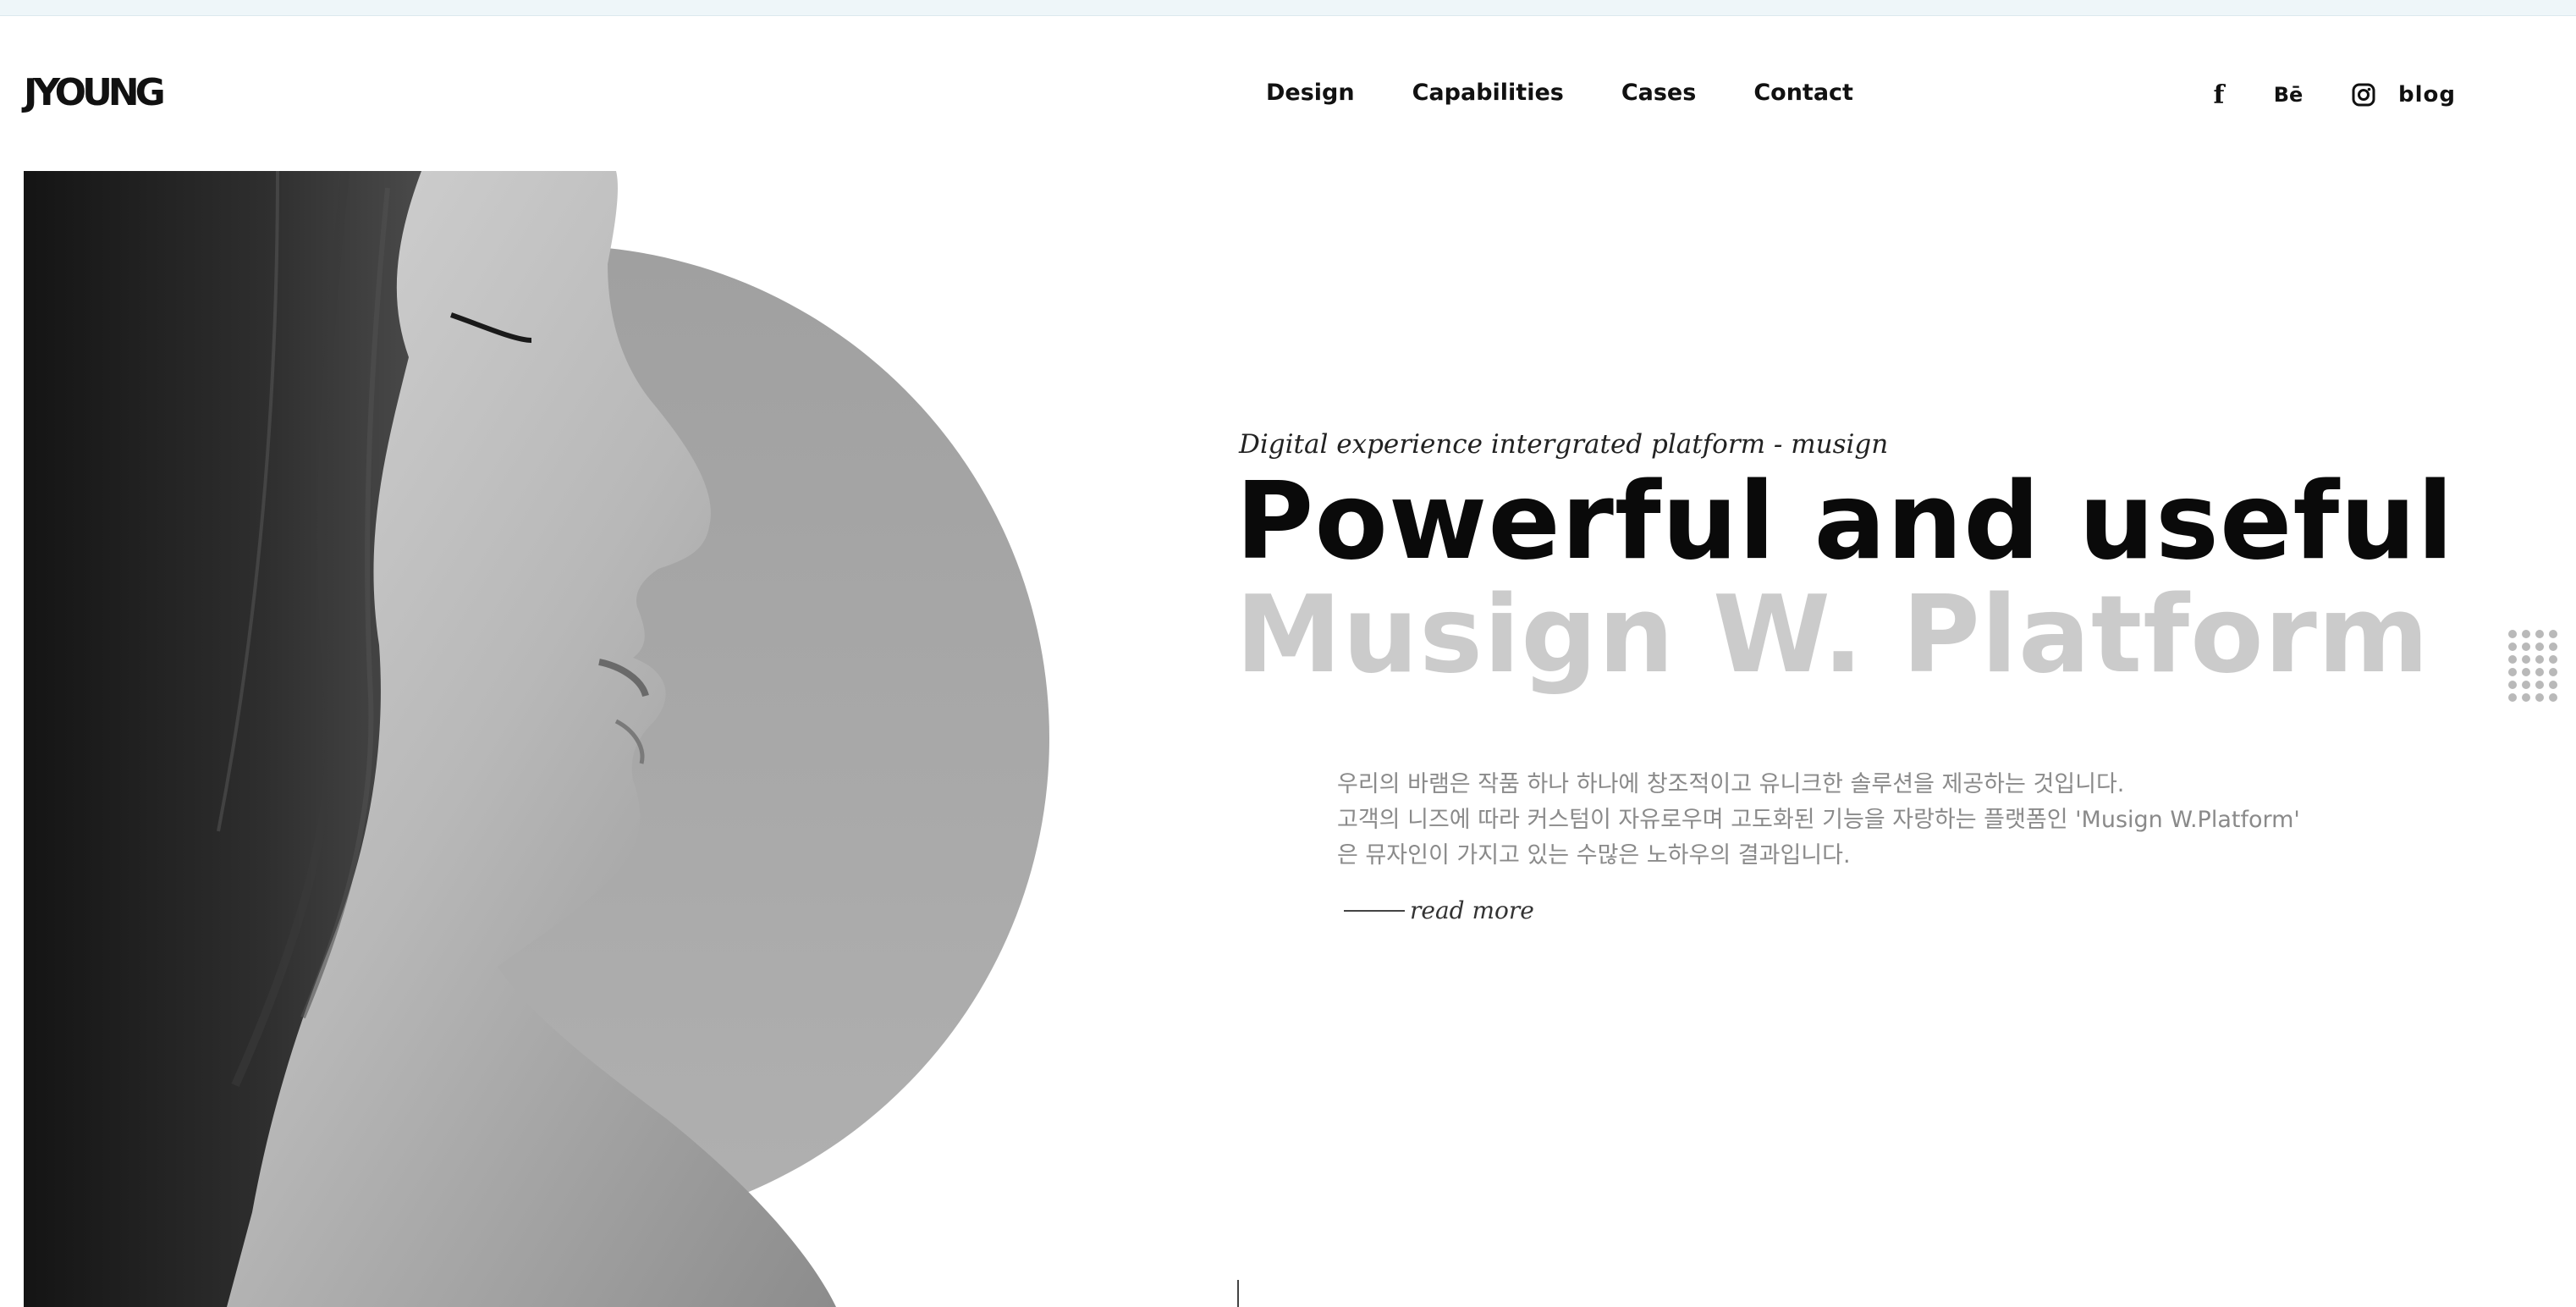 This screenshot has width=2576, height=1307. I want to click on nav-item-capabilities: Capabilities, so click(1488, 93).